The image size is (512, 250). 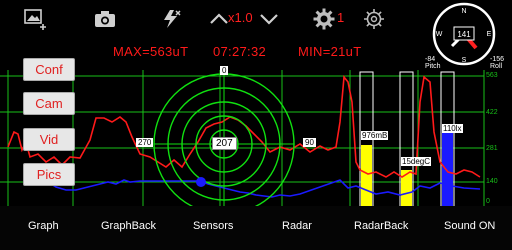 What do you see at coordinates (447, 170) in the screenshot?
I see `light-bar` at bounding box center [447, 170].